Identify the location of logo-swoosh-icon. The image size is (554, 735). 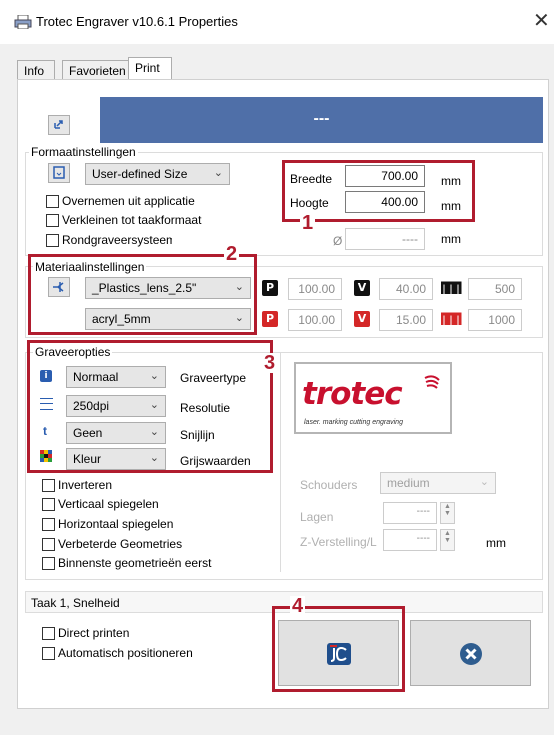
(432, 382).